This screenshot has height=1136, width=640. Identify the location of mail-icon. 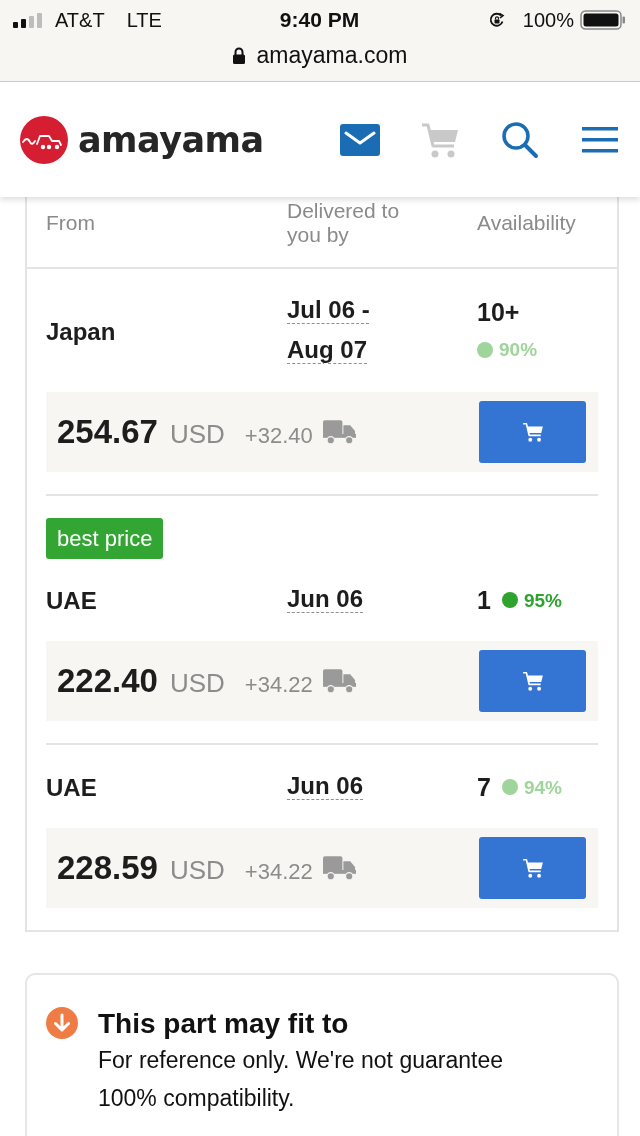
(360, 139).